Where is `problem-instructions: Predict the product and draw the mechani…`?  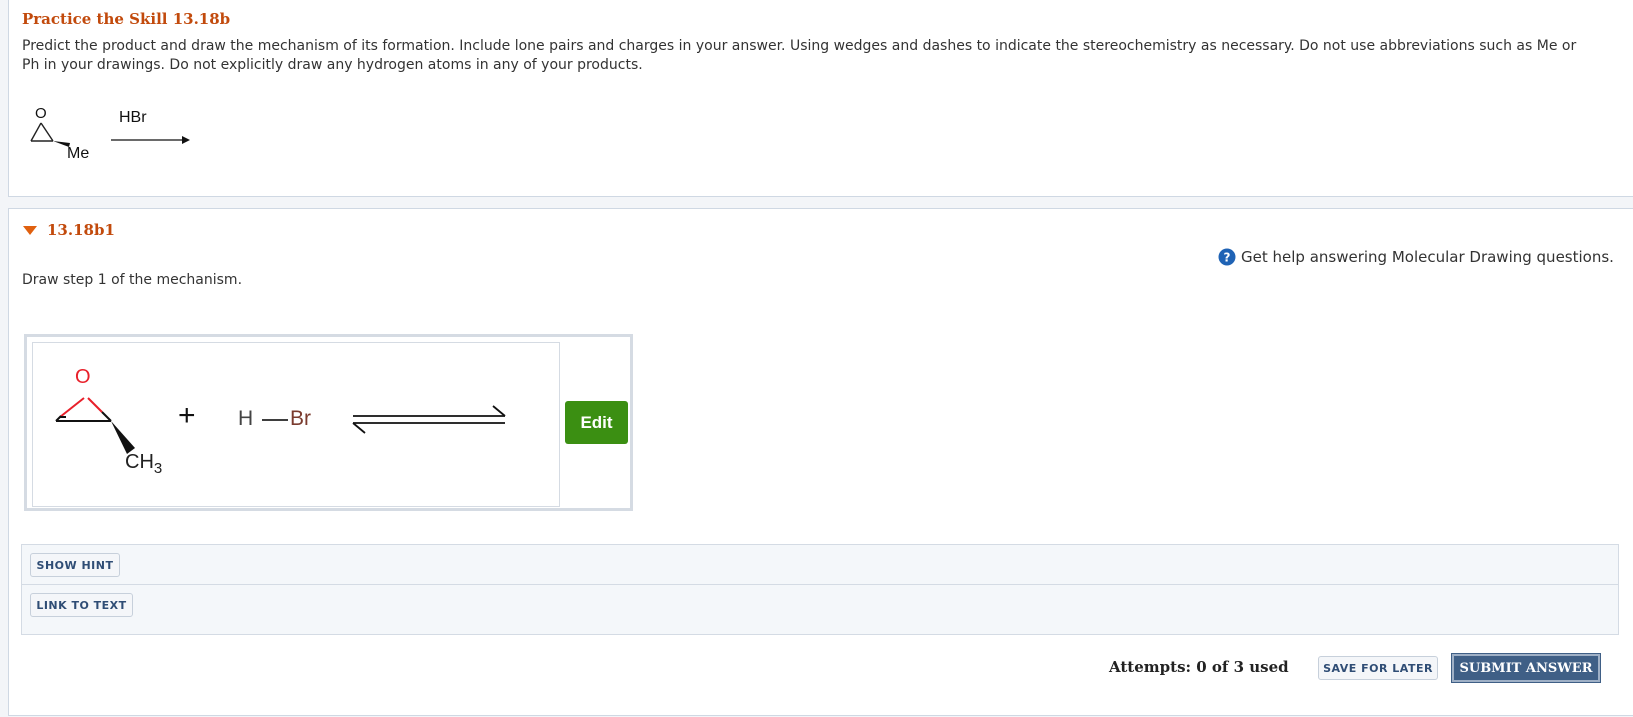
problem-instructions: Predict the product and draw the mechani… is located at coordinates (799, 55).